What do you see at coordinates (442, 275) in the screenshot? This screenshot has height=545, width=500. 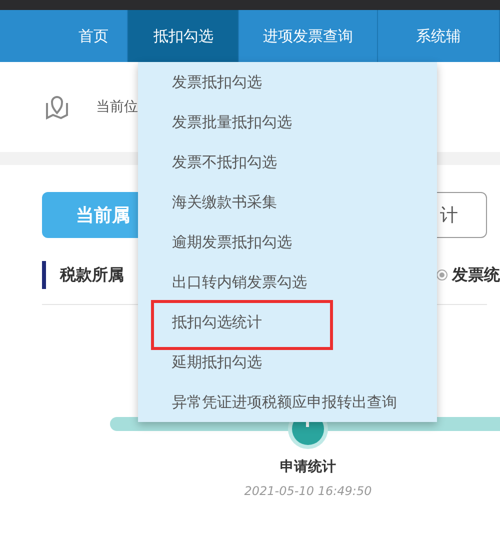 I see `radio-button` at bounding box center [442, 275].